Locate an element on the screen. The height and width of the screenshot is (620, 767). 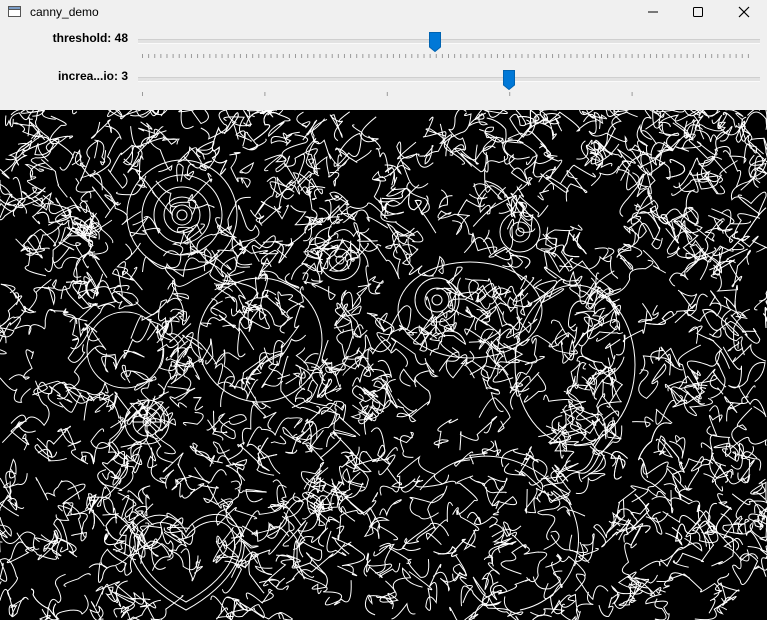
close-button is located at coordinates (744, 12).